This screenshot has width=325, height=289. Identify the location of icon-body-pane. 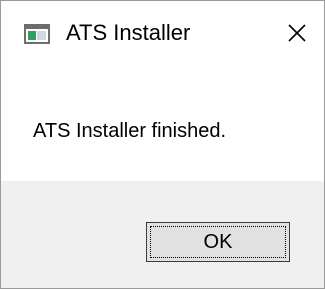
(41, 35).